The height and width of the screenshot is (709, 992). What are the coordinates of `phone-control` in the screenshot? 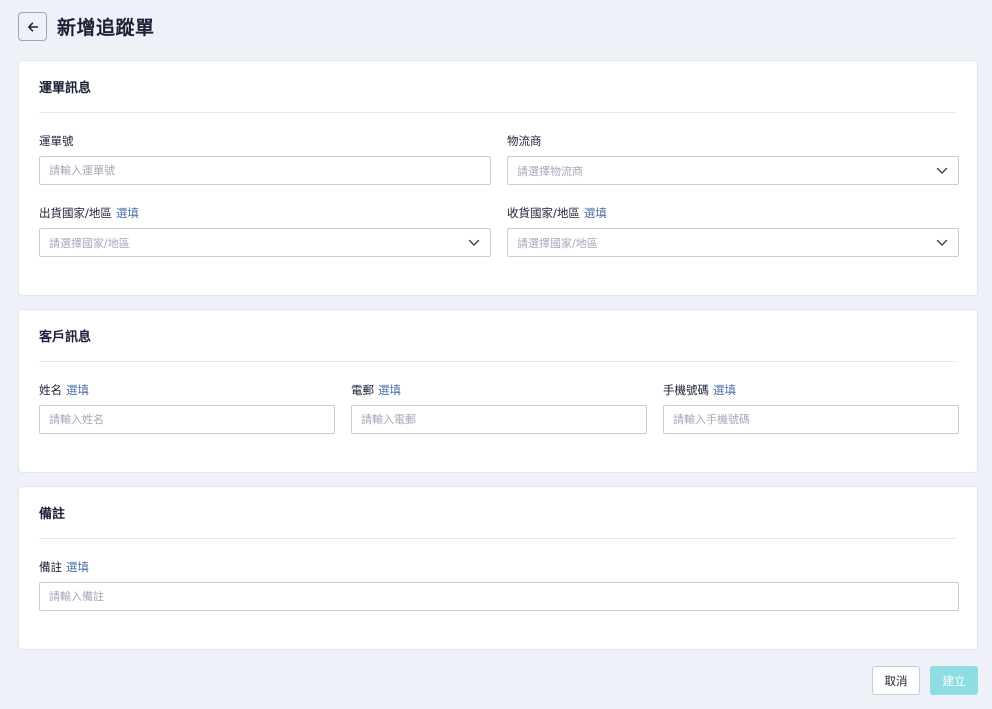 It's located at (811, 419).